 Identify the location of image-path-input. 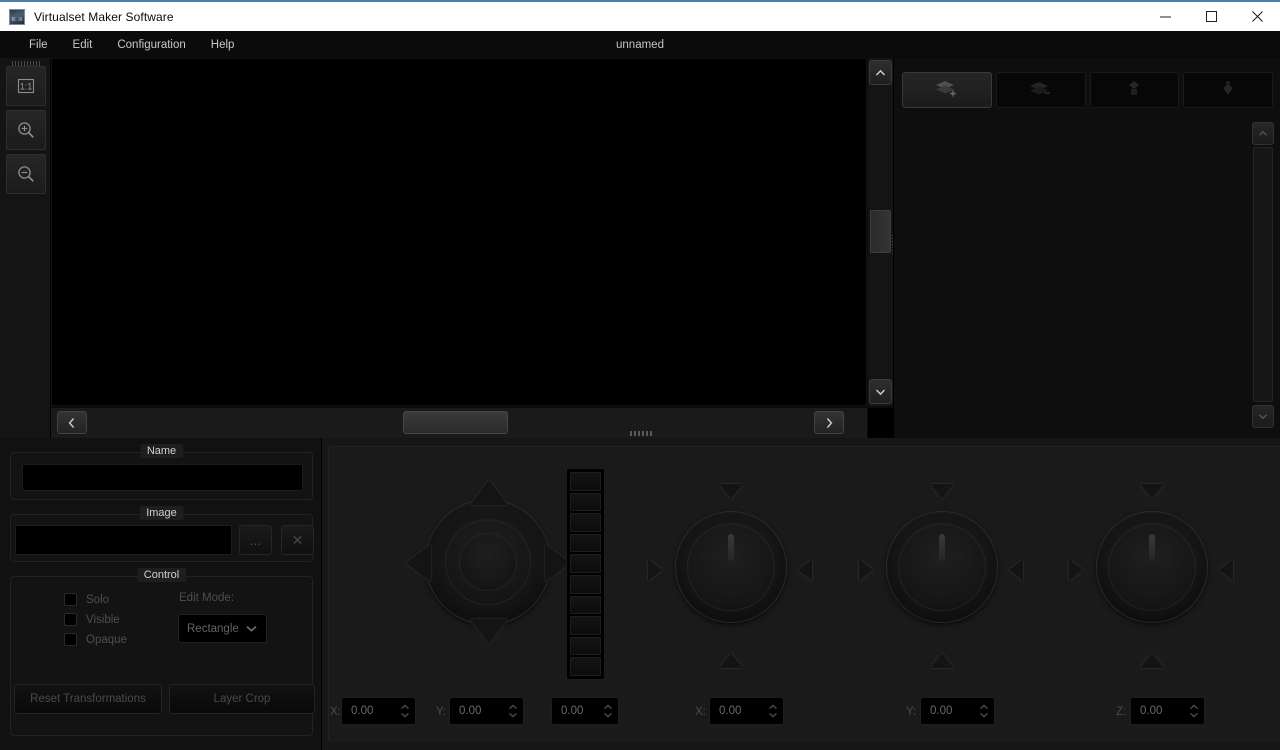
(123, 540).